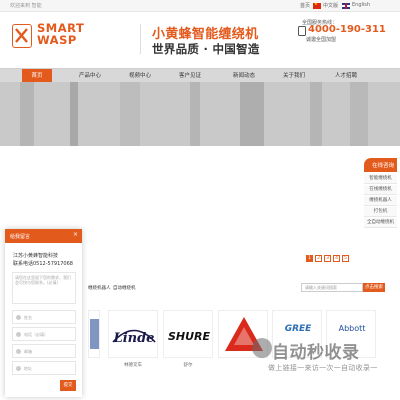 The width and height of the screenshot is (400, 400). What do you see at coordinates (318, 258) in the screenshot?
I see `page-2: 2` at bounding box center [318, 258].